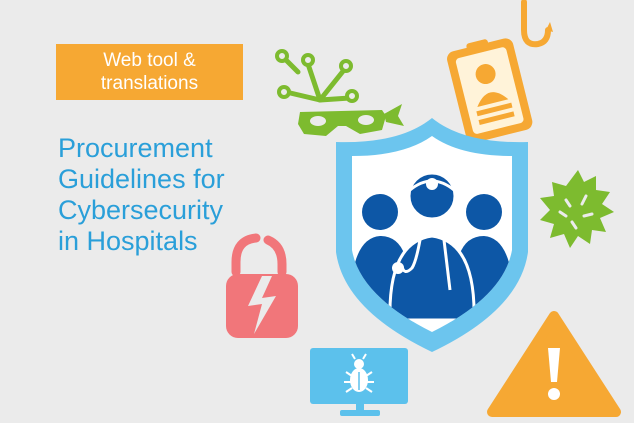 This screenshot has width=634, height=423. What do you see at coordinates (262, 285) in the screenshot?
I see `broken-lock-icon` at bounding box center [262, 285].